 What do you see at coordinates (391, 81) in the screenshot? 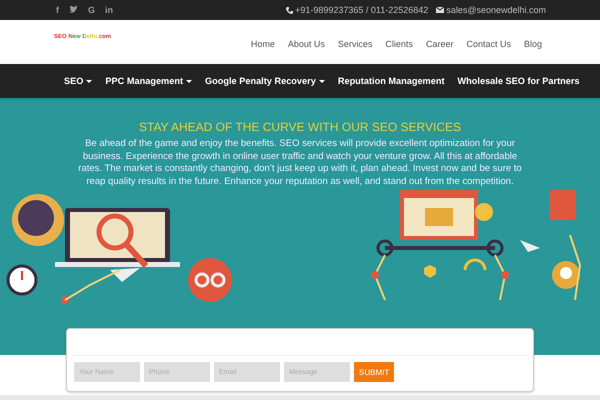
I see `nav-item: Reputation Management` at bounding box center [391, 81].